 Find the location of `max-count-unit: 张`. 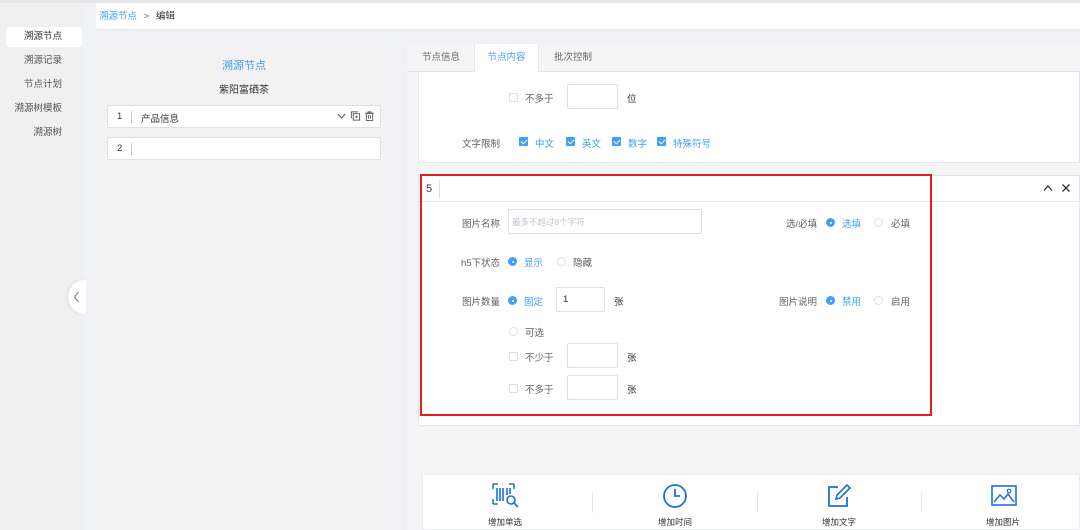

max-count-unit: 张 is located at coordinates (632, 390).